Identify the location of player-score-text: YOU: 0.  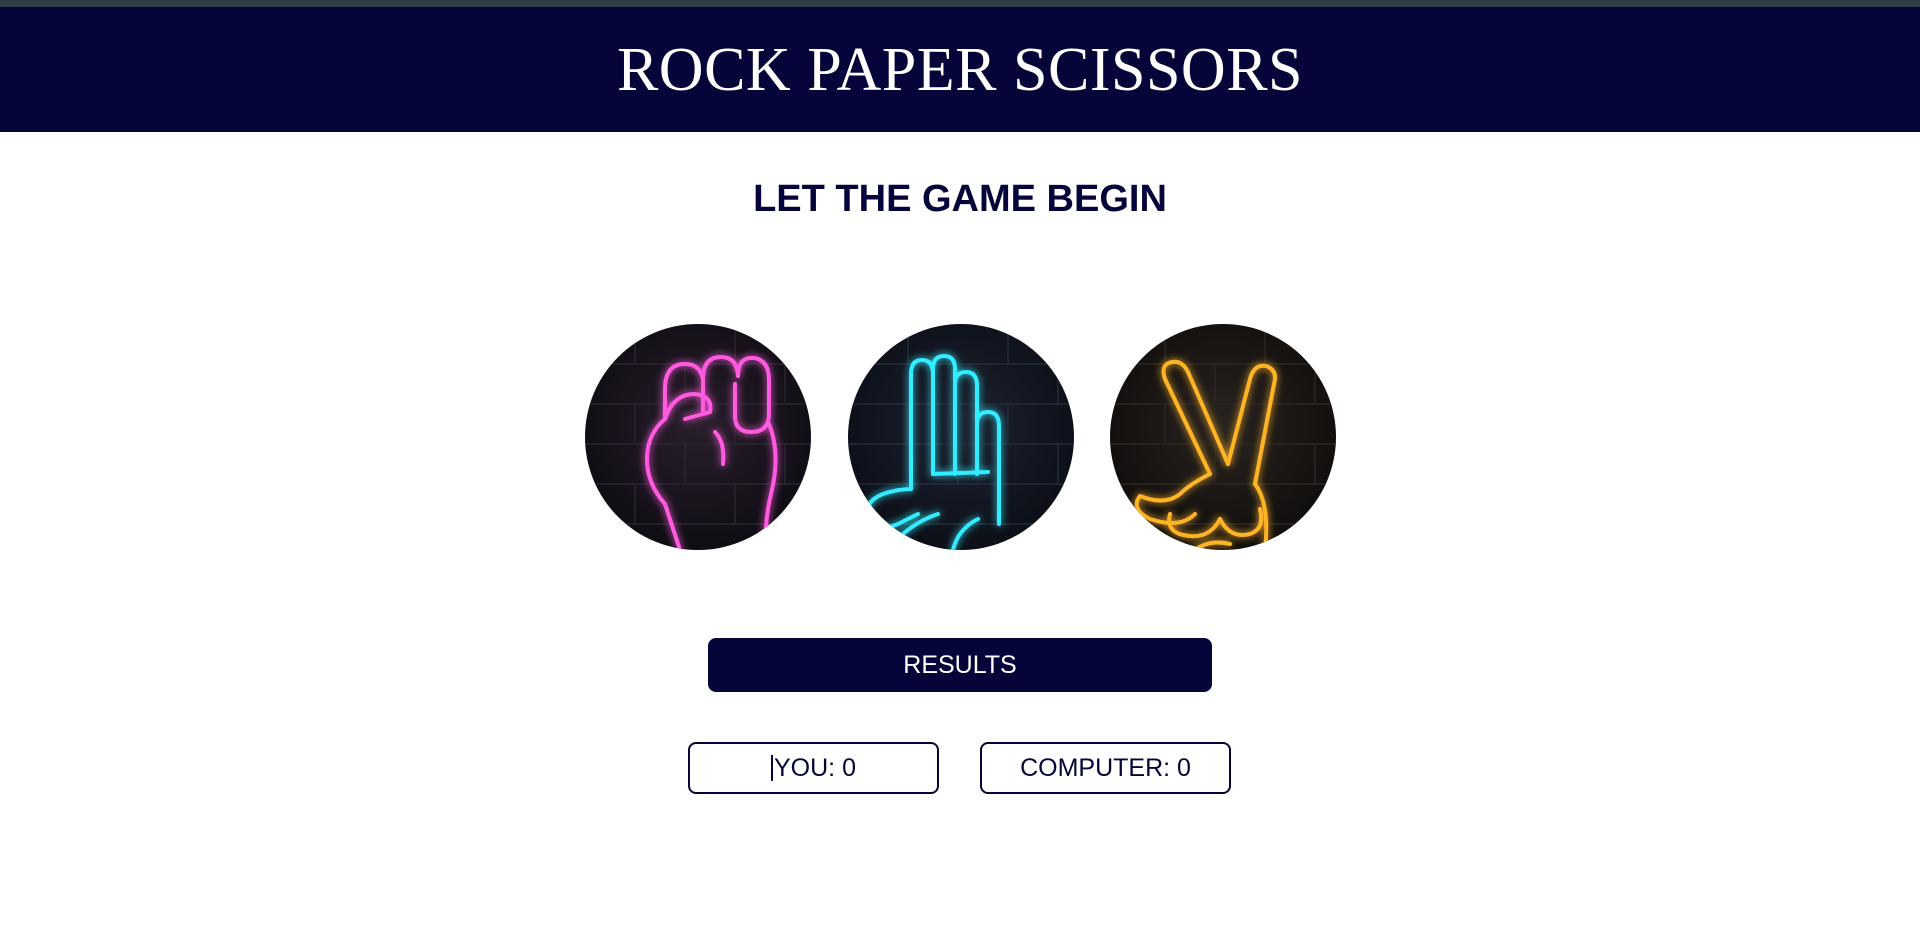
(815, 767).